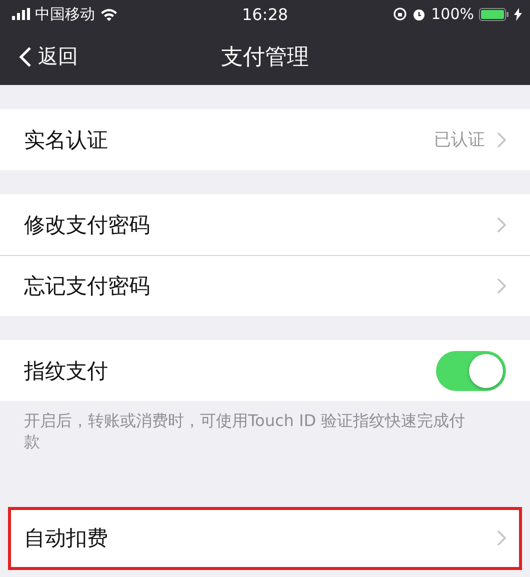  What do you see at coordinates (452, 14) in the screenshot?
I see `battery-percent: 100%` at bounding box center [452, 14].